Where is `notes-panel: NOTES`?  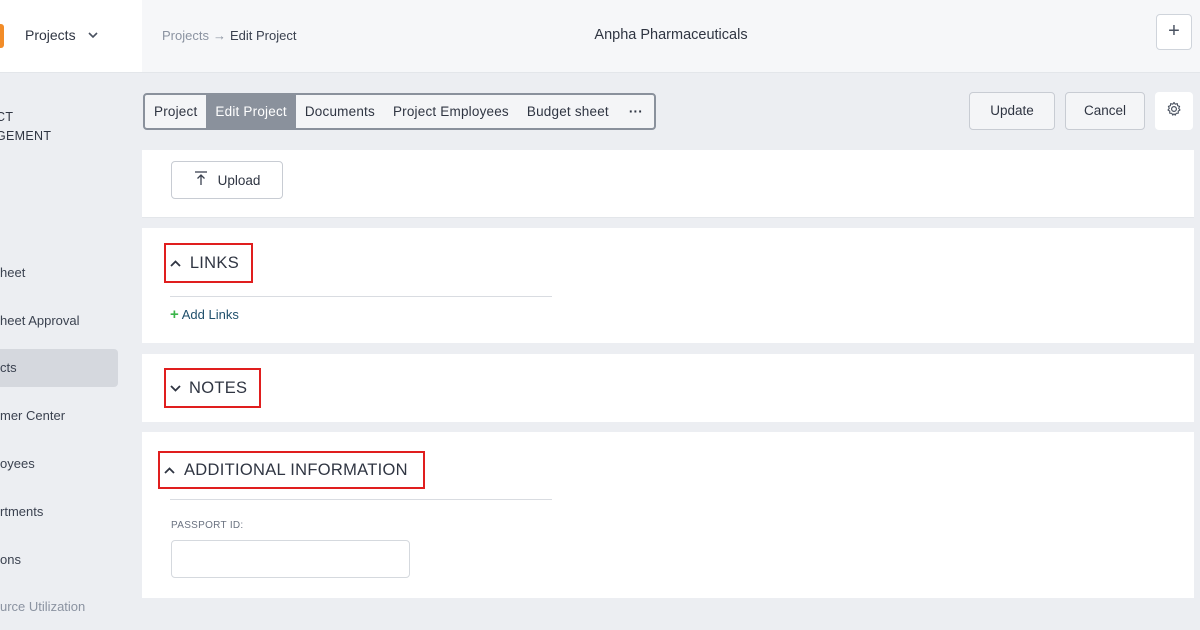 notes-panel: NOTES is located at coordinates (668, 388).